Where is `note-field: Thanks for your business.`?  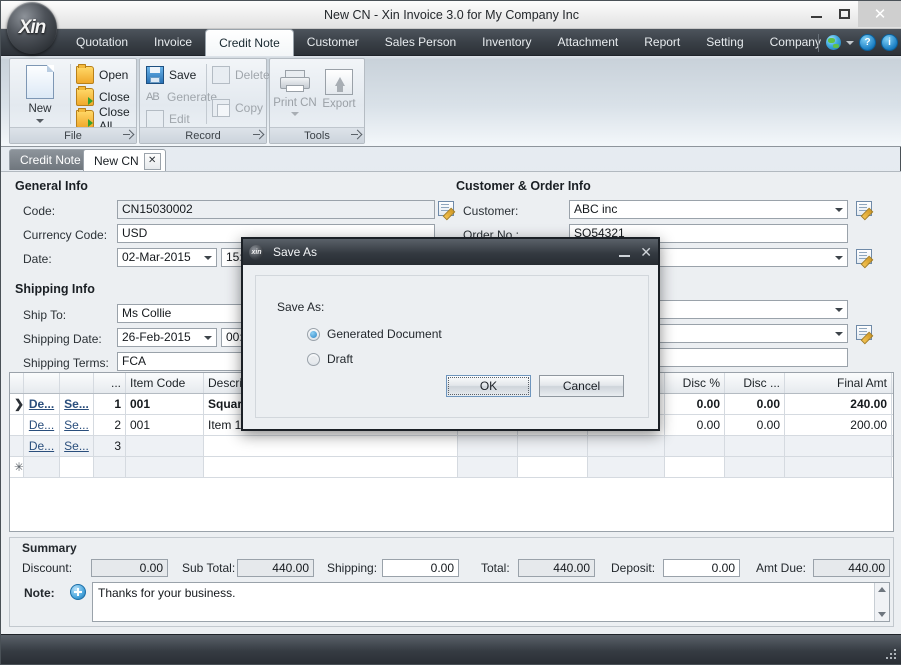
note-field: Thanks for your business. is located at coordinates (491, 602).